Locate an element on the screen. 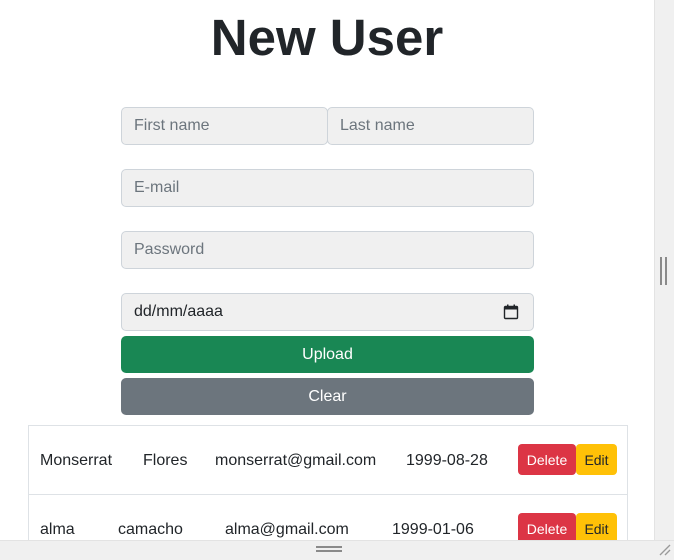 Image resolution: width=674 pixels, height=560 pixels. vertical-resize-grip-icon is located at coordinates (663, 271).